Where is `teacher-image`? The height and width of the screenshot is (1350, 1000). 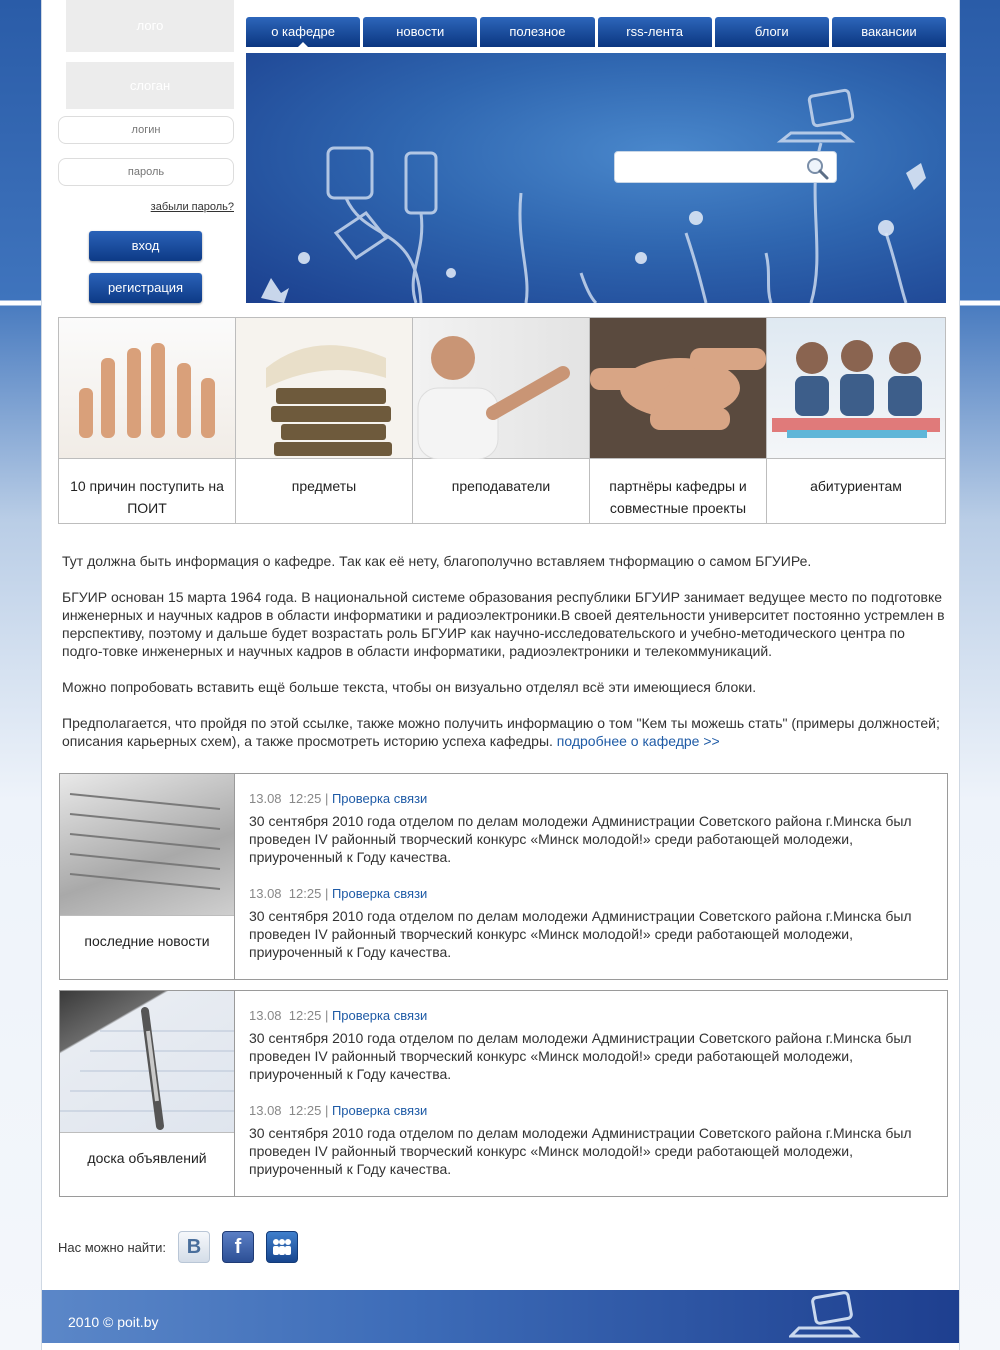 teacher-image is located at coordinates (501, 389).